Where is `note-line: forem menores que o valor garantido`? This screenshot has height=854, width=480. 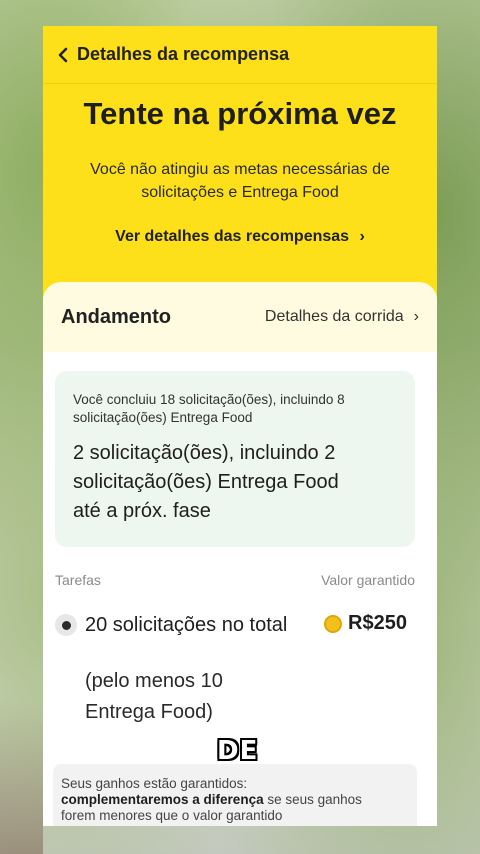
note-line: forem menores que o valor garantido is located at coordinates (172, 815).